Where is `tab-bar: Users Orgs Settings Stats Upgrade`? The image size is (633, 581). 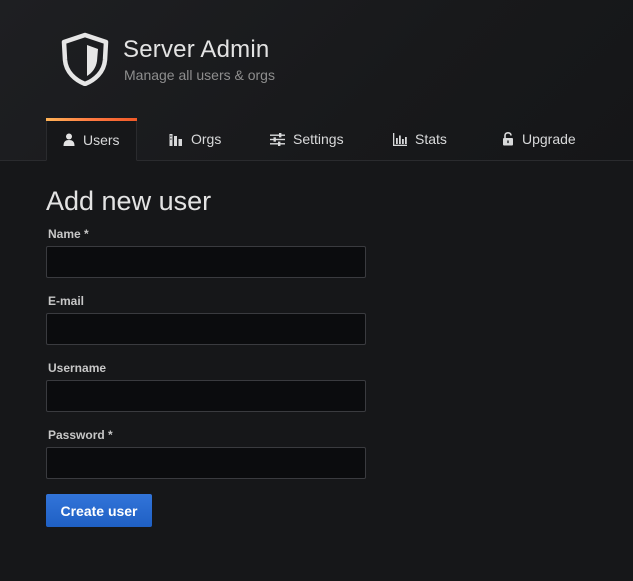
tab-bar: Users Orgs Settings Stats Upgrade is located at coordinates (316, 139).